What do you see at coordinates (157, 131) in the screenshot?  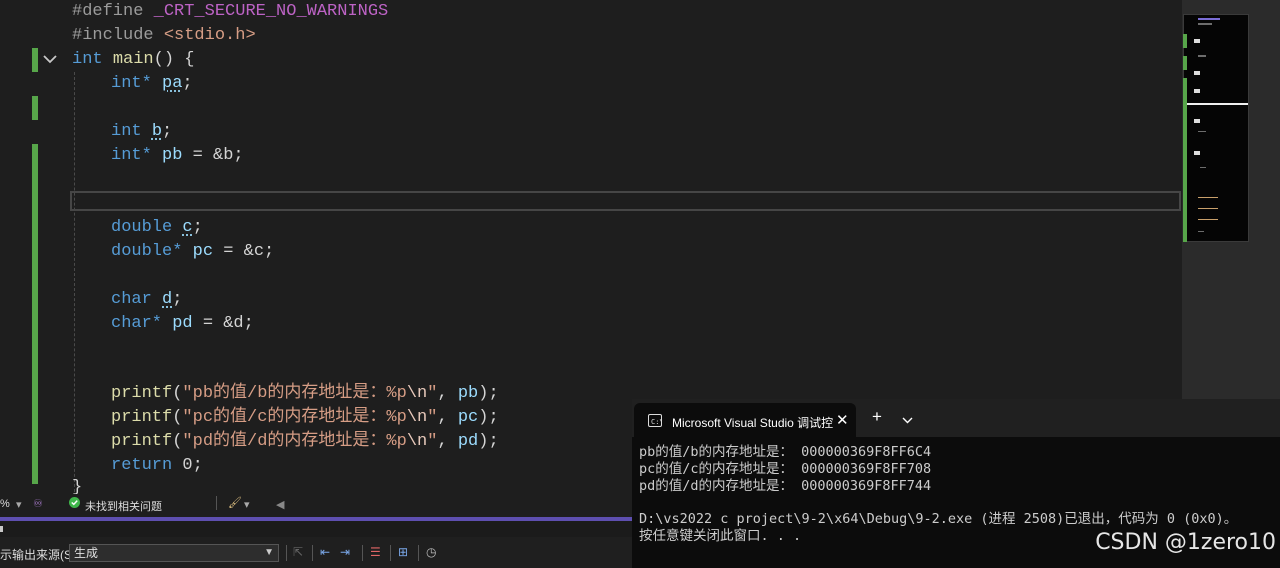 I see `token: b` at bounding box center [157, 131].